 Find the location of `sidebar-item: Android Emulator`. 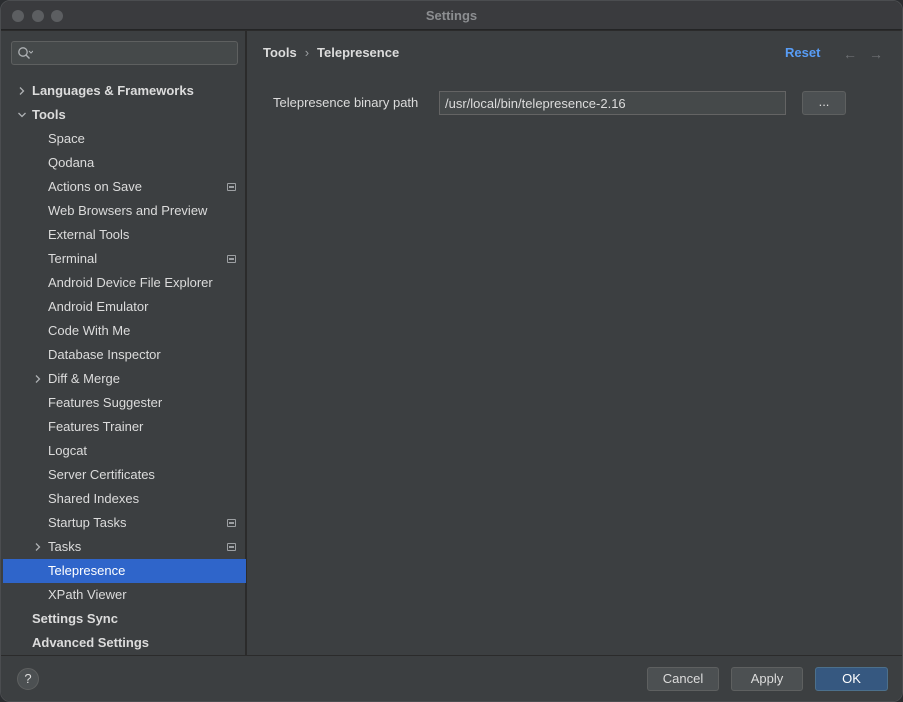

sidebar-item: Android Emulator is located at coordinates (124, 307).